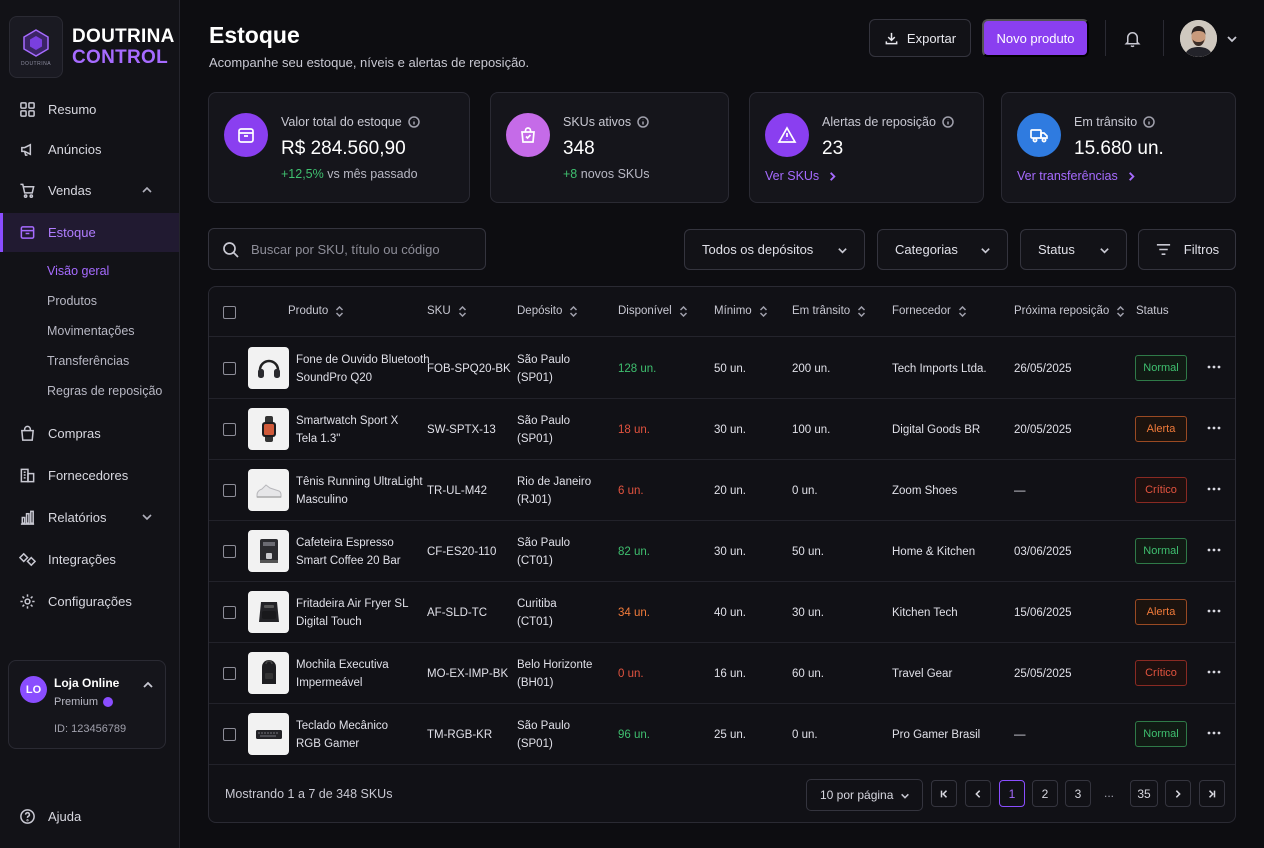 This screenshot has width=1264, height=848. What do you see at coordinates (942, 249) in the screenshot?
I see `category-select: Categorias` at bounding box center [942, 249].